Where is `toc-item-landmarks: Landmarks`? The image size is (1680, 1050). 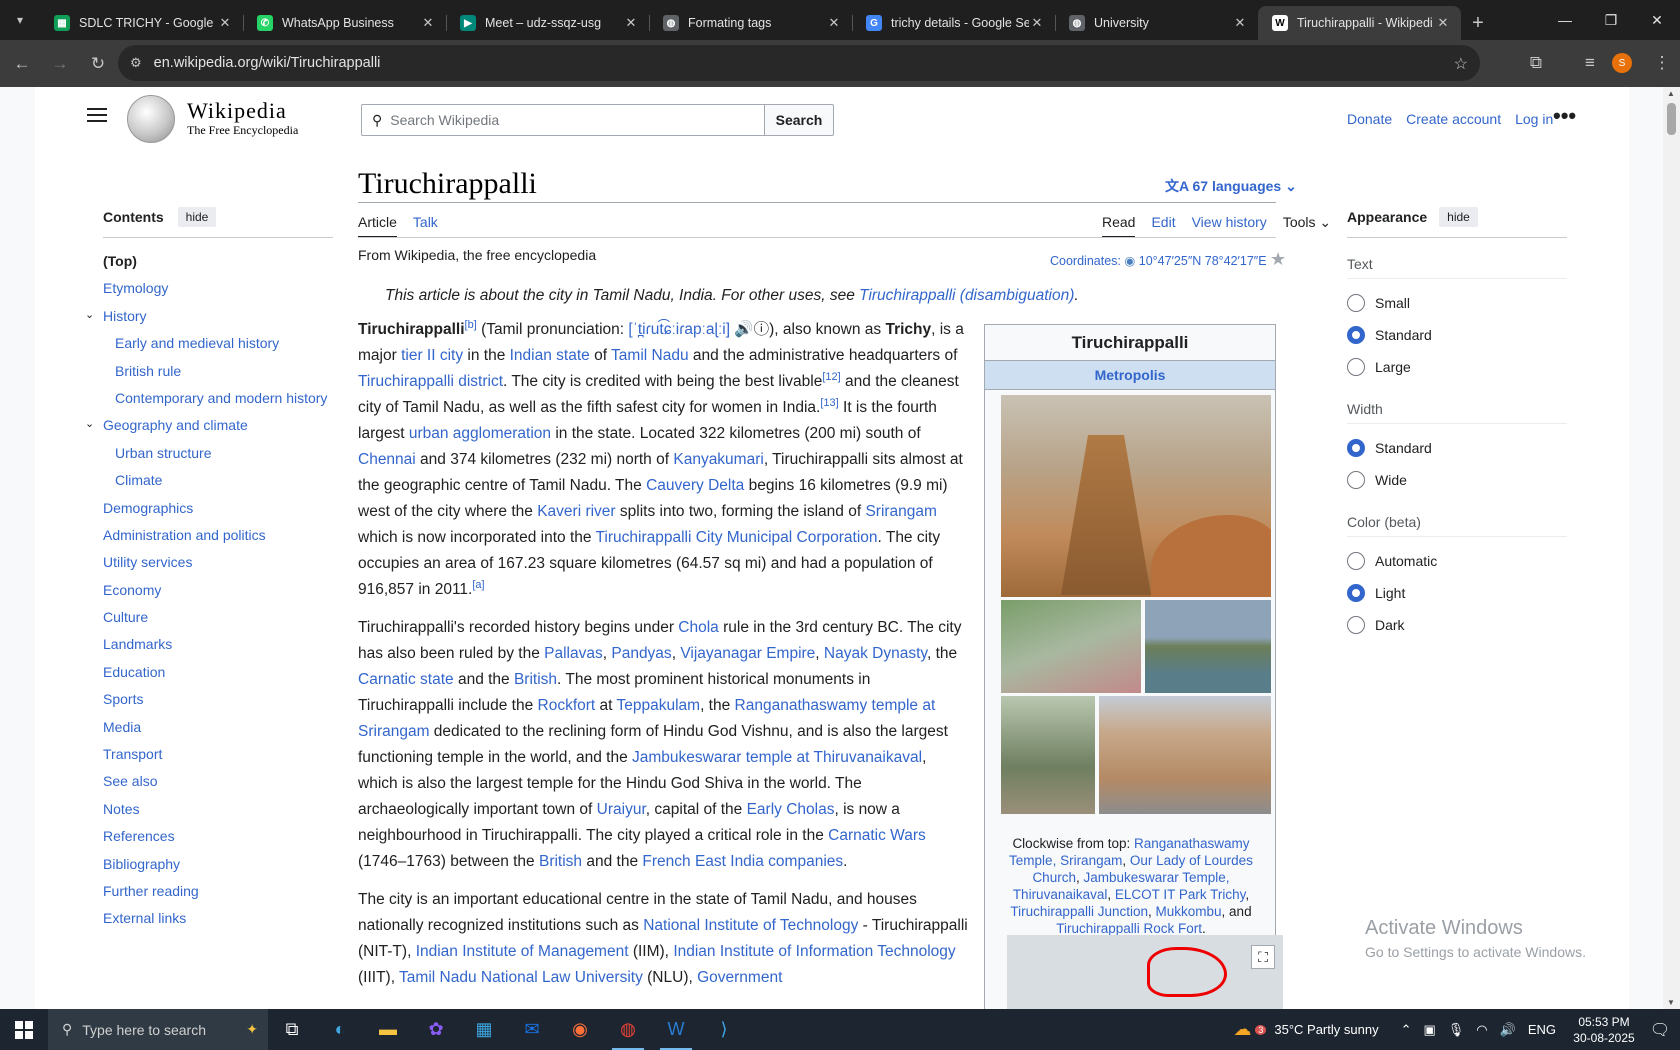 toc-item-landmarks: Landmarks is located at coordinates (218, 644).